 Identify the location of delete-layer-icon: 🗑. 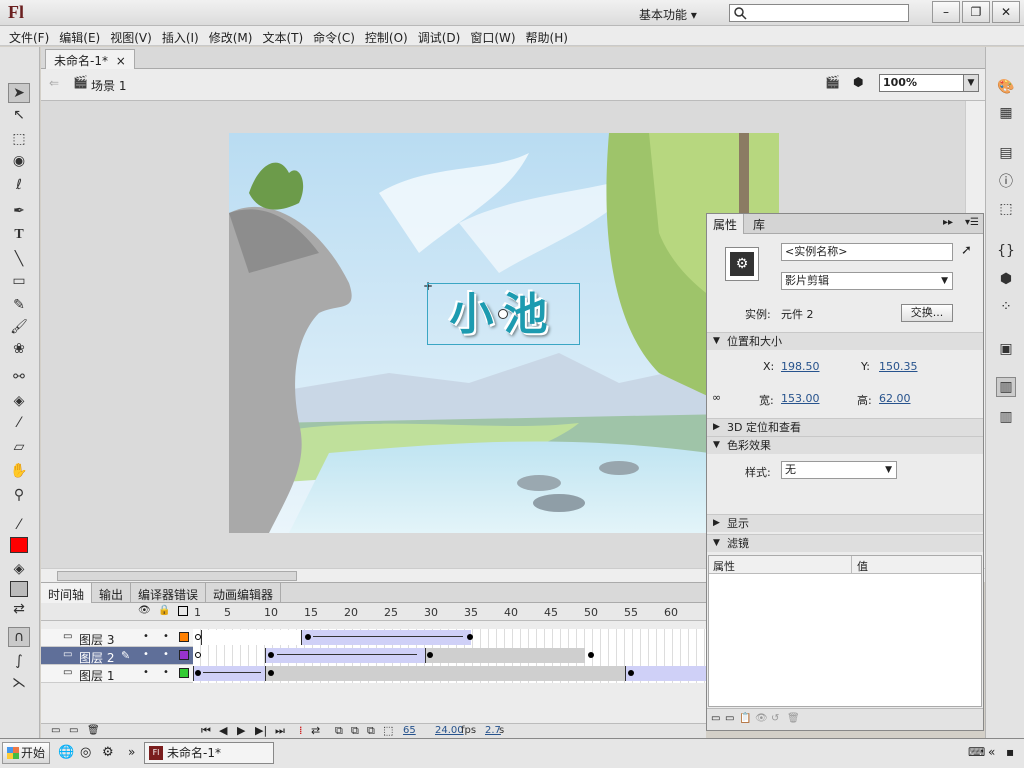
(93, 730).